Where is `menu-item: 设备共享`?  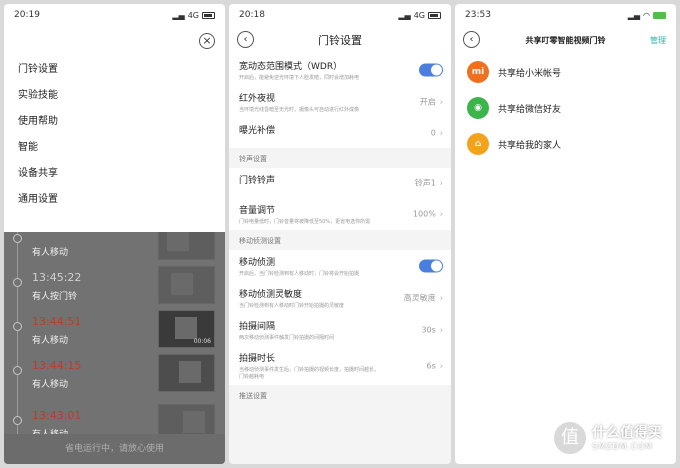
menu-item: 设备共享 is located at coordinates (114, 174).